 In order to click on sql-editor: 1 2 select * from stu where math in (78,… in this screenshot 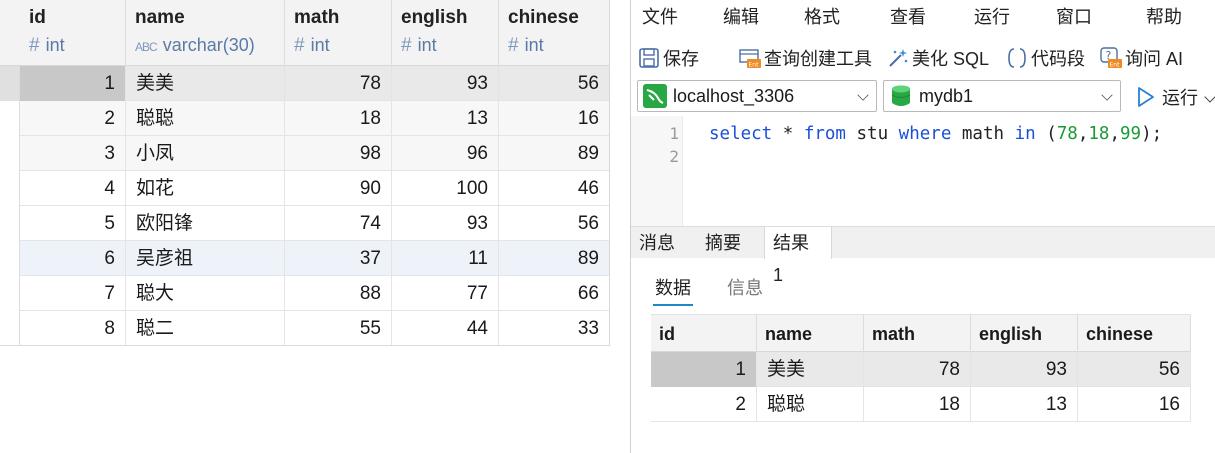, I will do `click(923, 171)`.